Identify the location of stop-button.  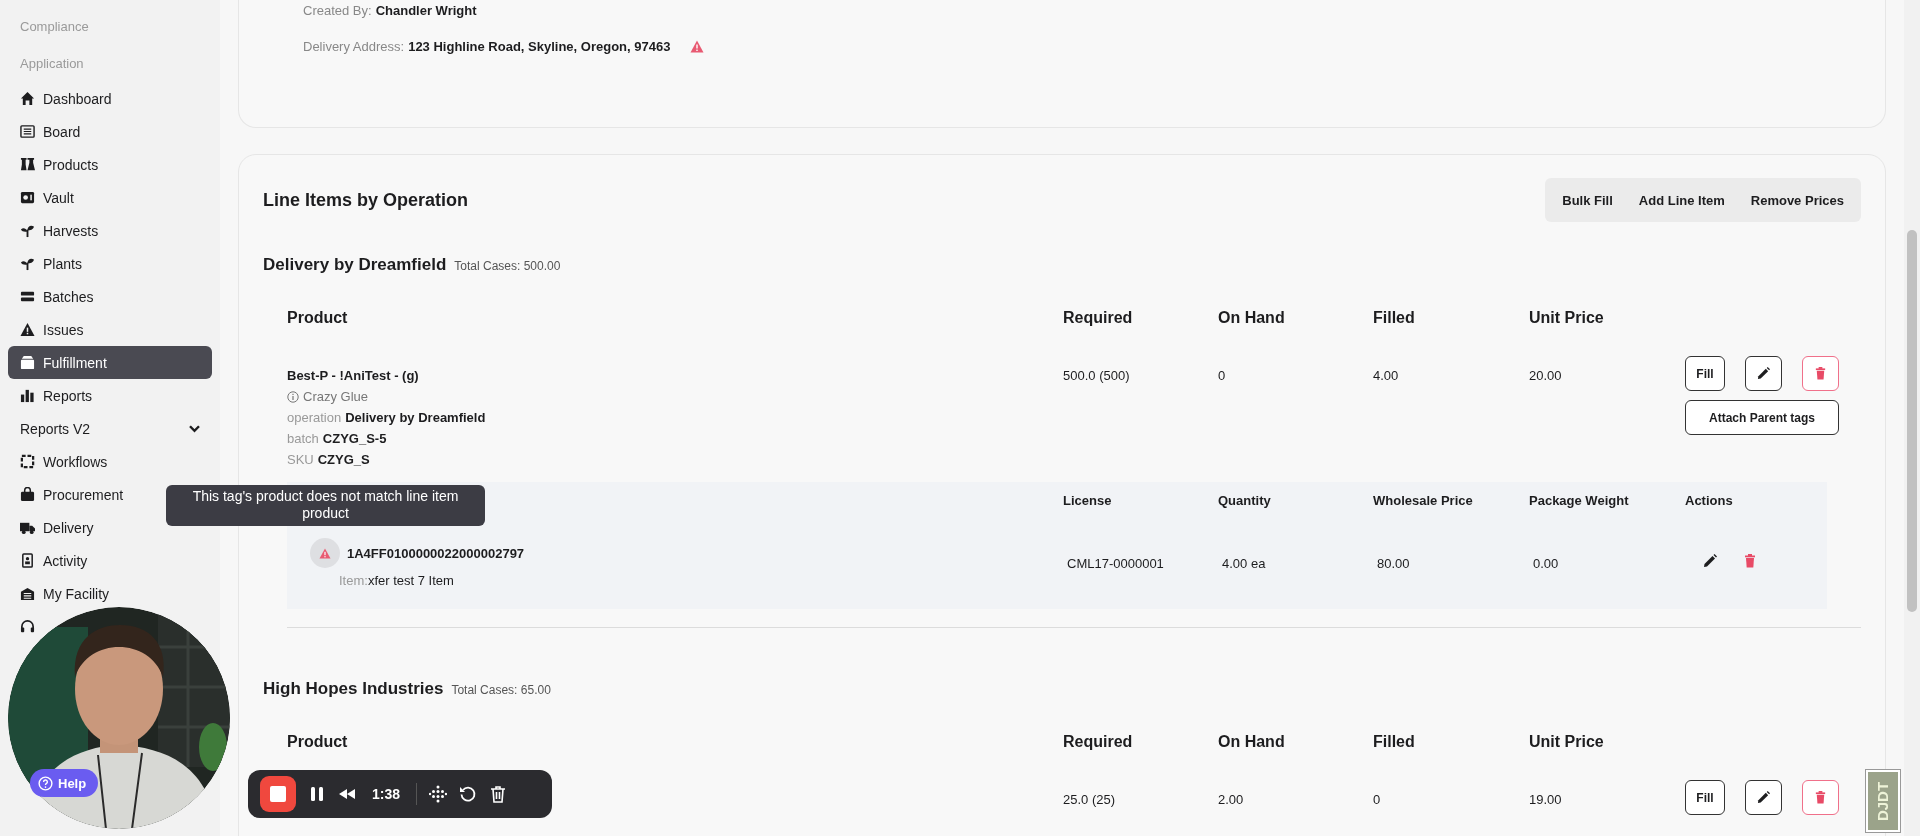
(278, 794).